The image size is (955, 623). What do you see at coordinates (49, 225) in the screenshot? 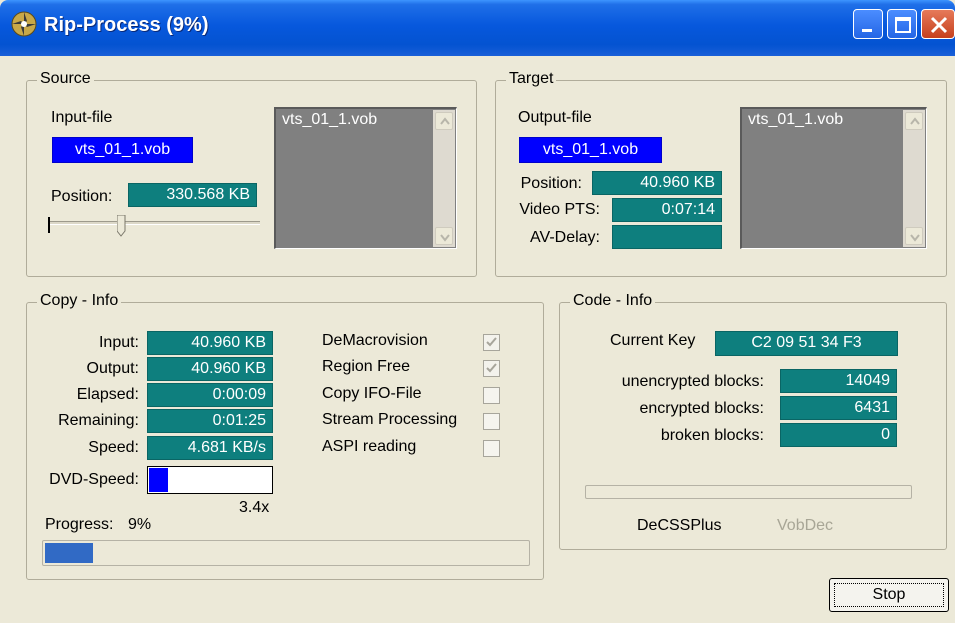
I see `slider-tick-left` at bounding box center [49, 225].